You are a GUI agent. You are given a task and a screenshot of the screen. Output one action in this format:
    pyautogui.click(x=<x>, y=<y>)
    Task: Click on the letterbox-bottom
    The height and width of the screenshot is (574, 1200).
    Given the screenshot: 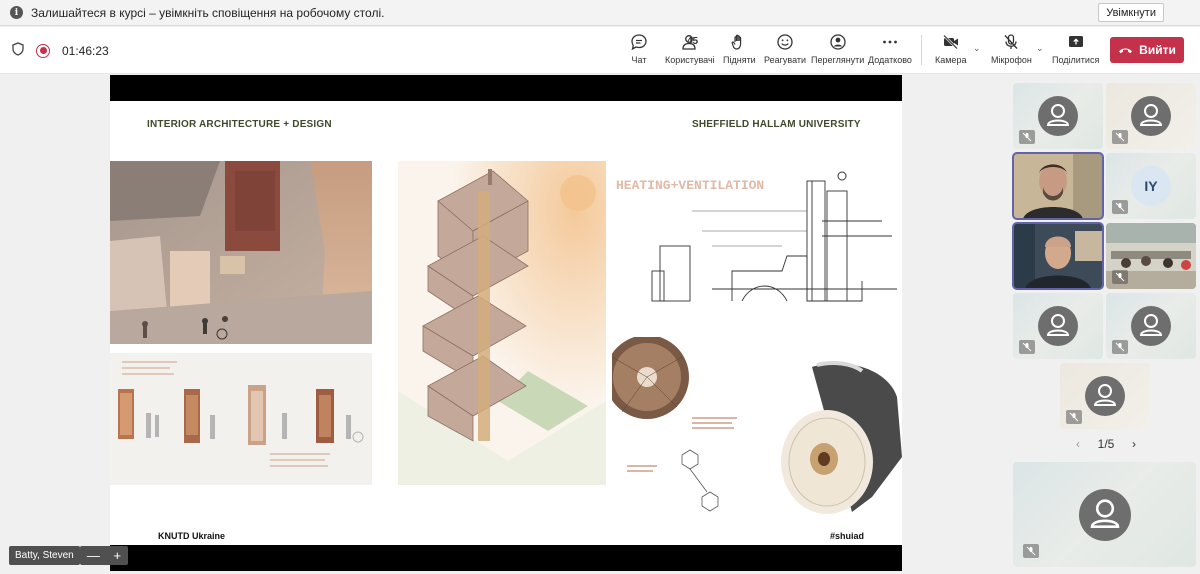 What is the action you would take?
    pyautogui.click(x=506, y=558)
    